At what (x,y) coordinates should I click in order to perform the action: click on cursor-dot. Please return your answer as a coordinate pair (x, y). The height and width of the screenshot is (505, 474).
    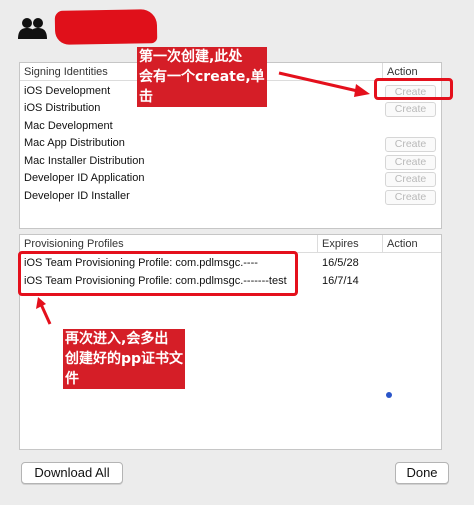
    Looking at the image, I should click on (389, 395).